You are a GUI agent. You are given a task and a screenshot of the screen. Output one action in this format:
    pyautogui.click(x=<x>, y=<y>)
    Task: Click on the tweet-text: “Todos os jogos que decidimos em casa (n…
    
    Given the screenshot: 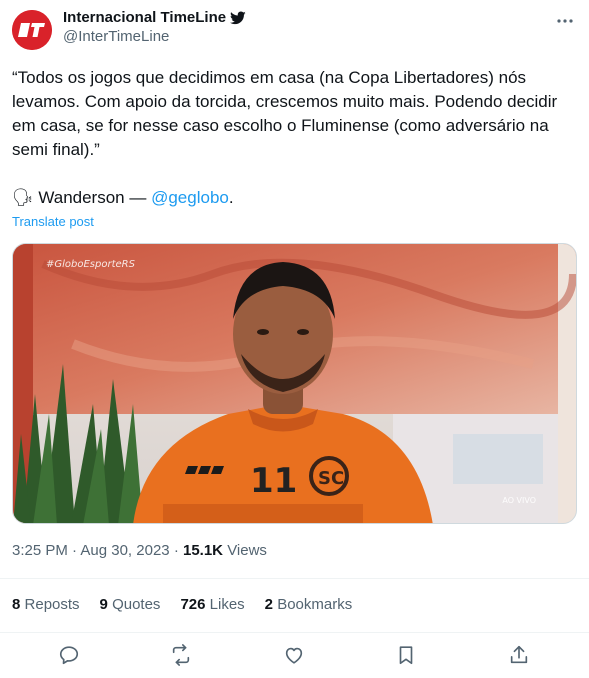 What is the action you would take?
    pyautogui.click(x=287, y=113)
    